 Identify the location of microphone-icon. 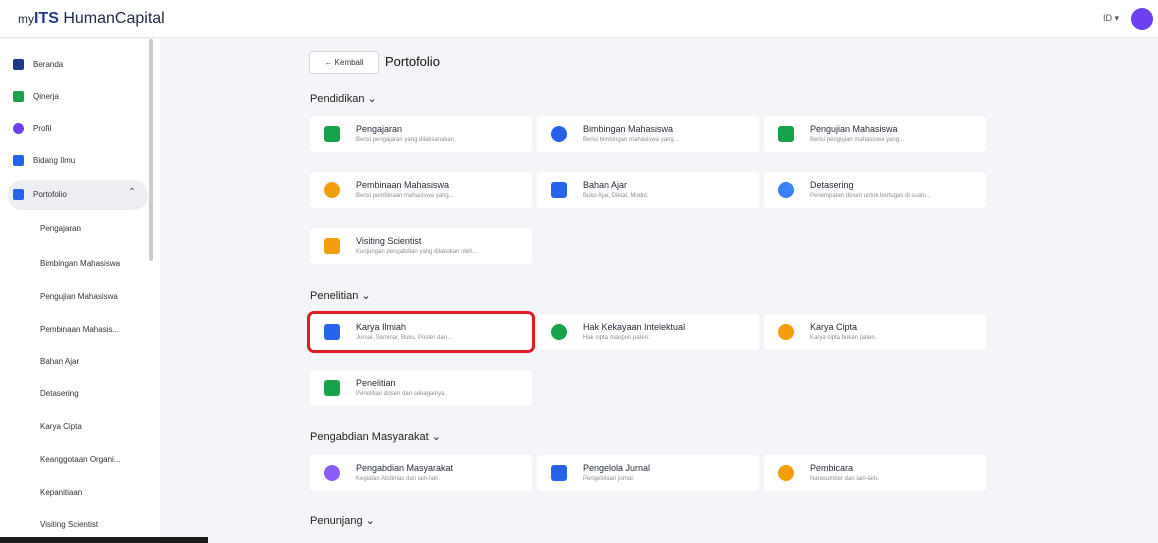
(786, 473).